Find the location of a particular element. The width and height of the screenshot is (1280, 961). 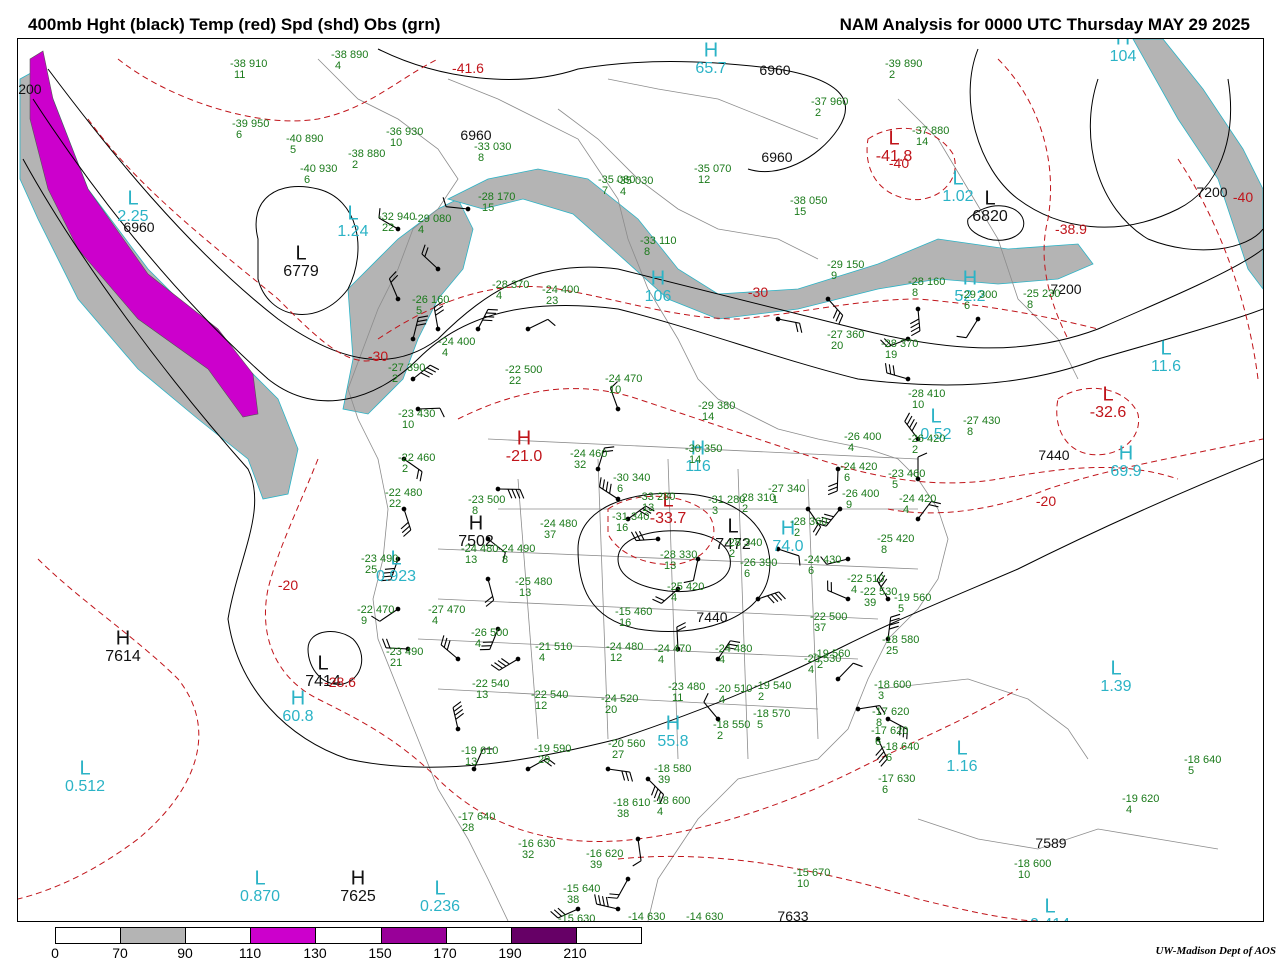

station-obs: -22 4709 is located at coordinates (375, 616).